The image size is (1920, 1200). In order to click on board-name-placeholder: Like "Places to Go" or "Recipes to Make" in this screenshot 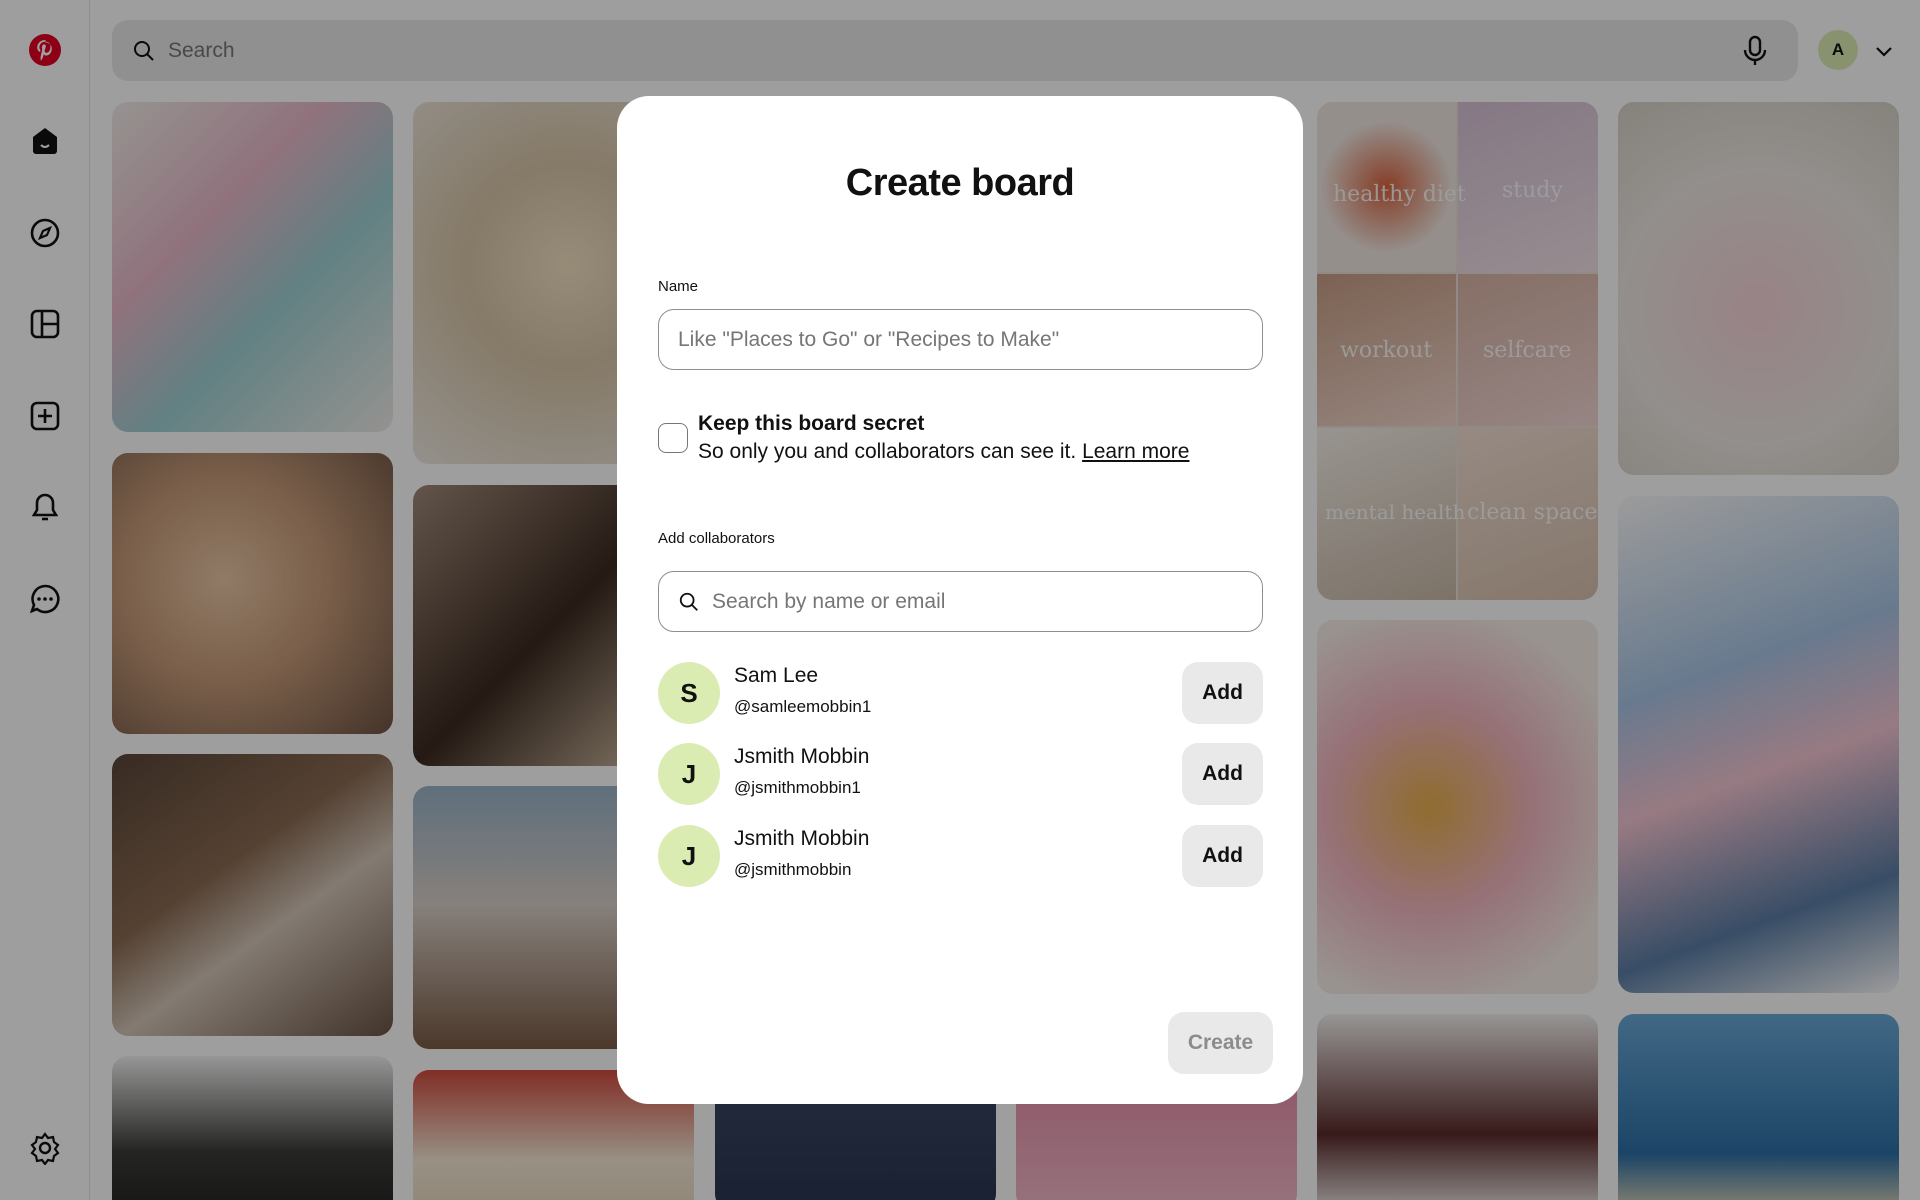, I will do `click(869, 339)`.